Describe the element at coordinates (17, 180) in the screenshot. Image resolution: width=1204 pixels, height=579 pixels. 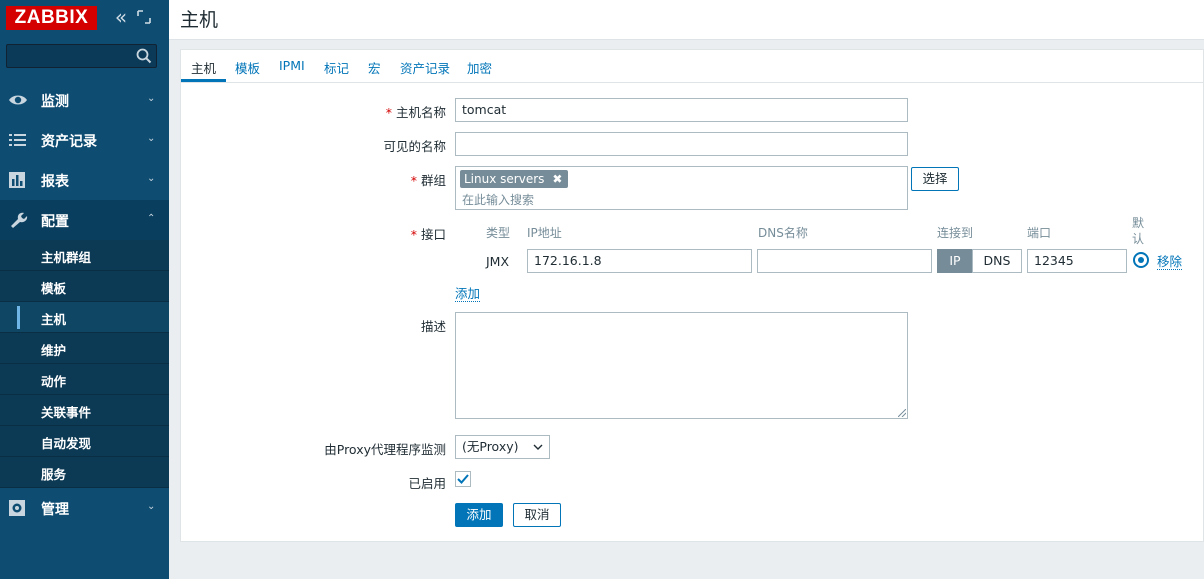
I see `bar-chart-icon` at that location.